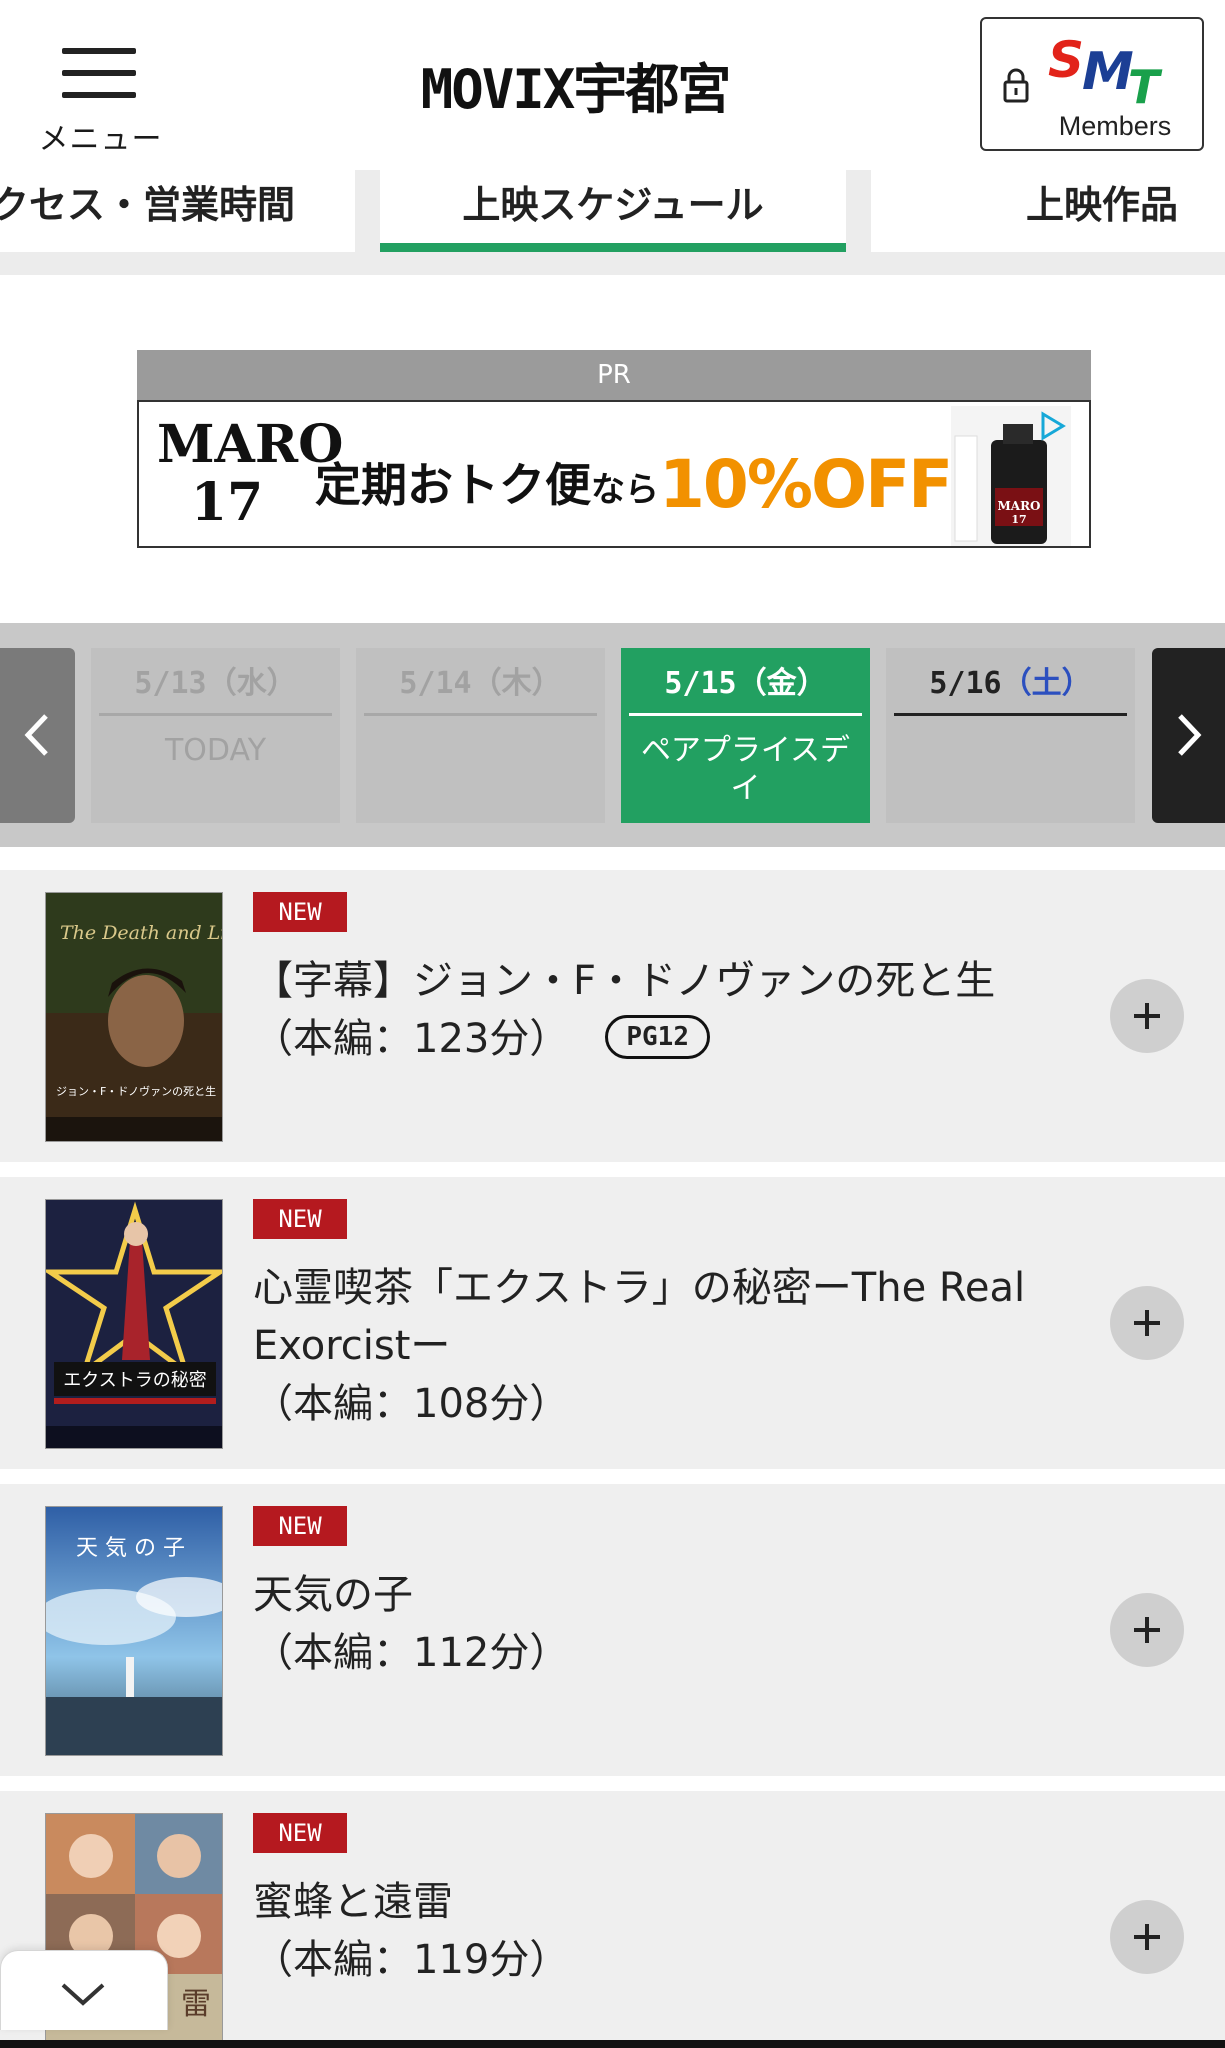 Image resolution: width=1225 pixels, height=2048 pixels. I want to click on menu-button: メニュー, so click(100, 98).